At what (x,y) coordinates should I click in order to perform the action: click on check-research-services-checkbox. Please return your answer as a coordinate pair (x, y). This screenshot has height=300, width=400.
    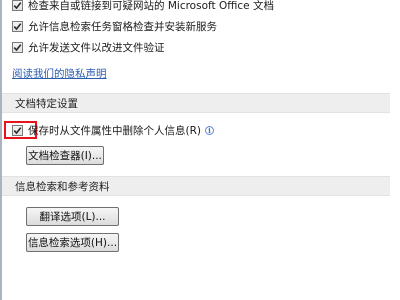
    Looking at the image, I should click on (17, 26).